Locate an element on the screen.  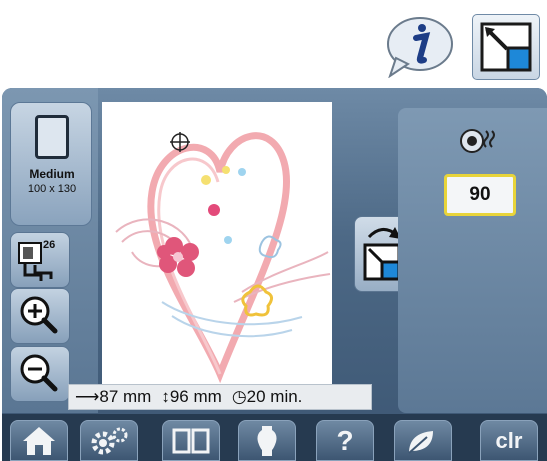
width-value: 87 mm is located at coordinates (125, 396).